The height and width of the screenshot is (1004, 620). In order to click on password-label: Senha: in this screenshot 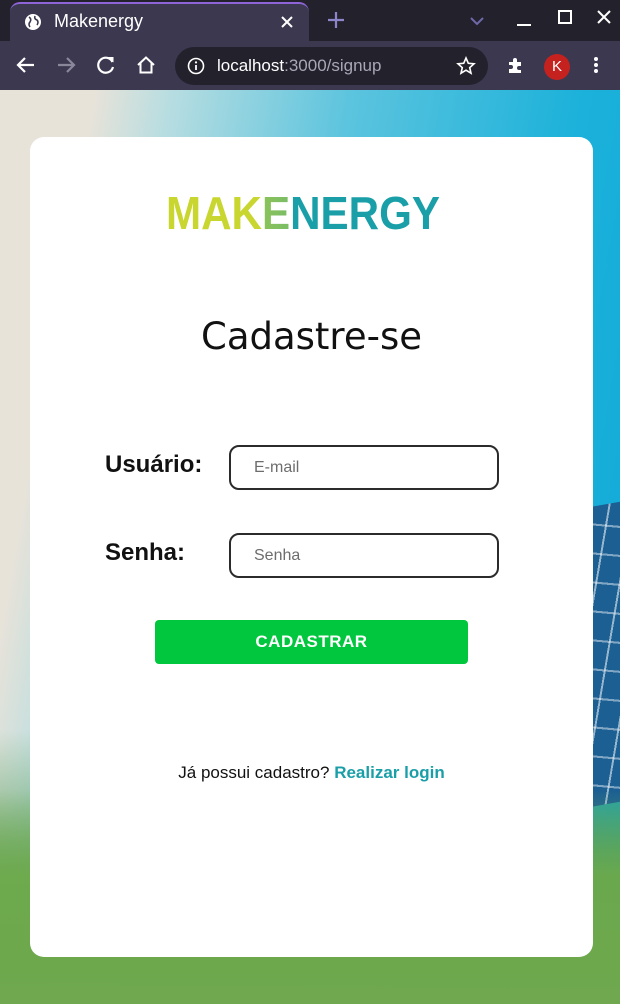, I will do `click(145, 552)`.